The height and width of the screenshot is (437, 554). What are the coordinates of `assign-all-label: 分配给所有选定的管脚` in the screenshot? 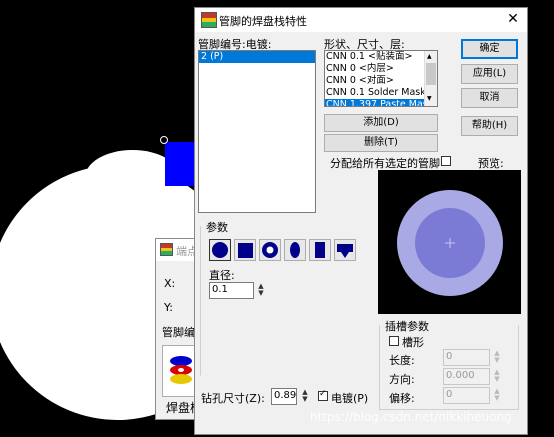 It's located at (385, 163).